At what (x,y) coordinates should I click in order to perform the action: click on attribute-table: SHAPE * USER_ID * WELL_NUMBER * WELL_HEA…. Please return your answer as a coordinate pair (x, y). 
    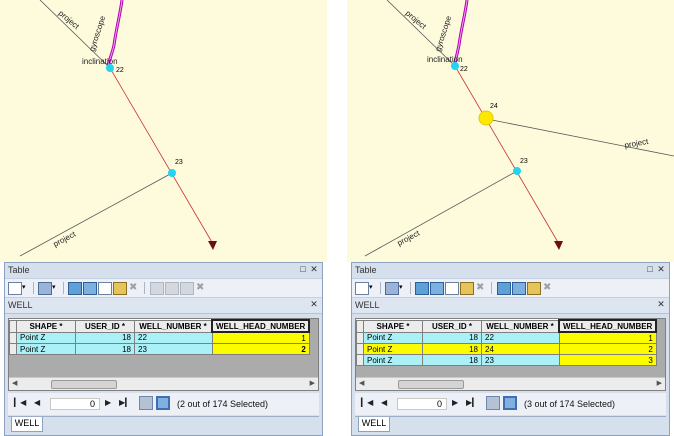
    Looking at the image, I should click on (507, 342).